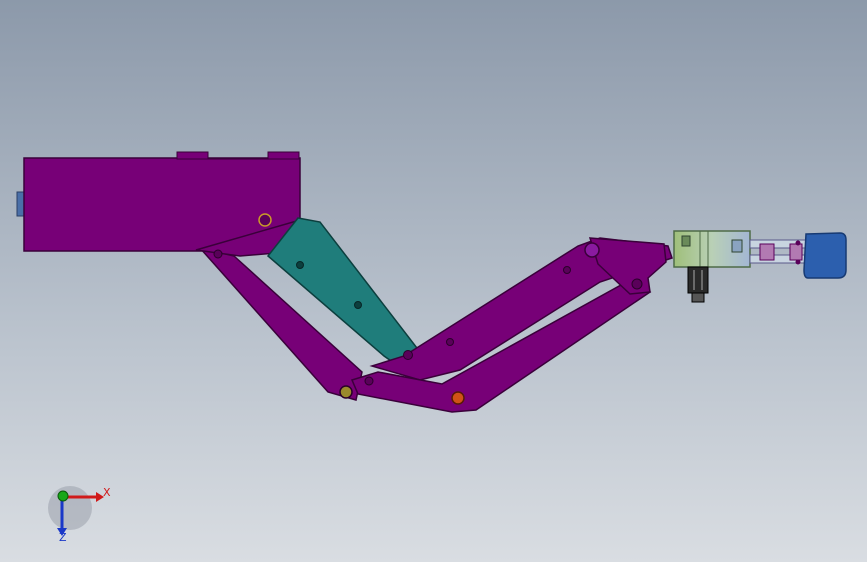 The height and width of the screenshot is (562, 867). Describe the element at coordinates (408, 355) in the screenshot. I see `elbow-pin` at that location.